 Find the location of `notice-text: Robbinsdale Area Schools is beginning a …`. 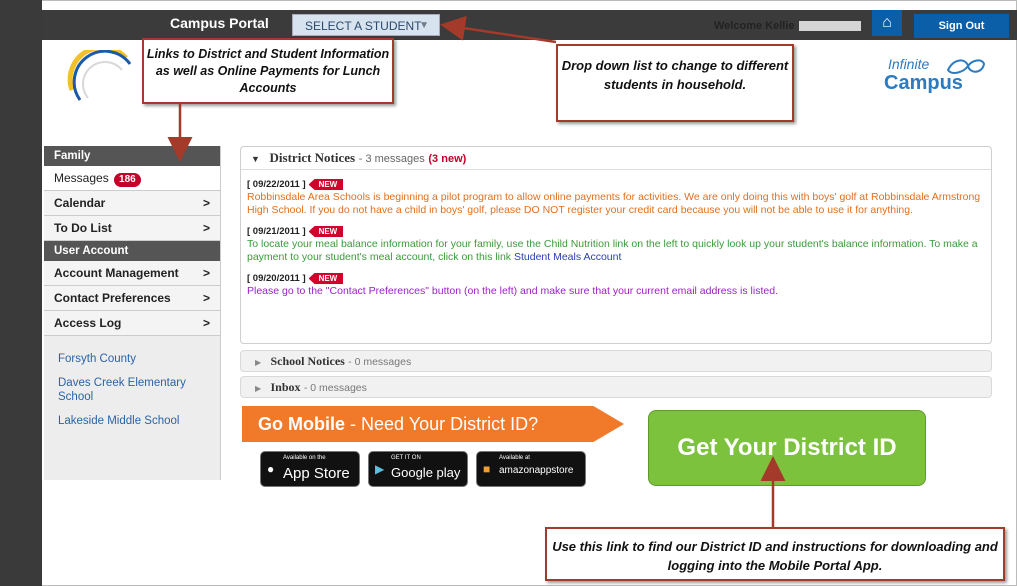

notice-text: Robbinsdale Area Schools is beginning a … is located at coordinates (614, 203).